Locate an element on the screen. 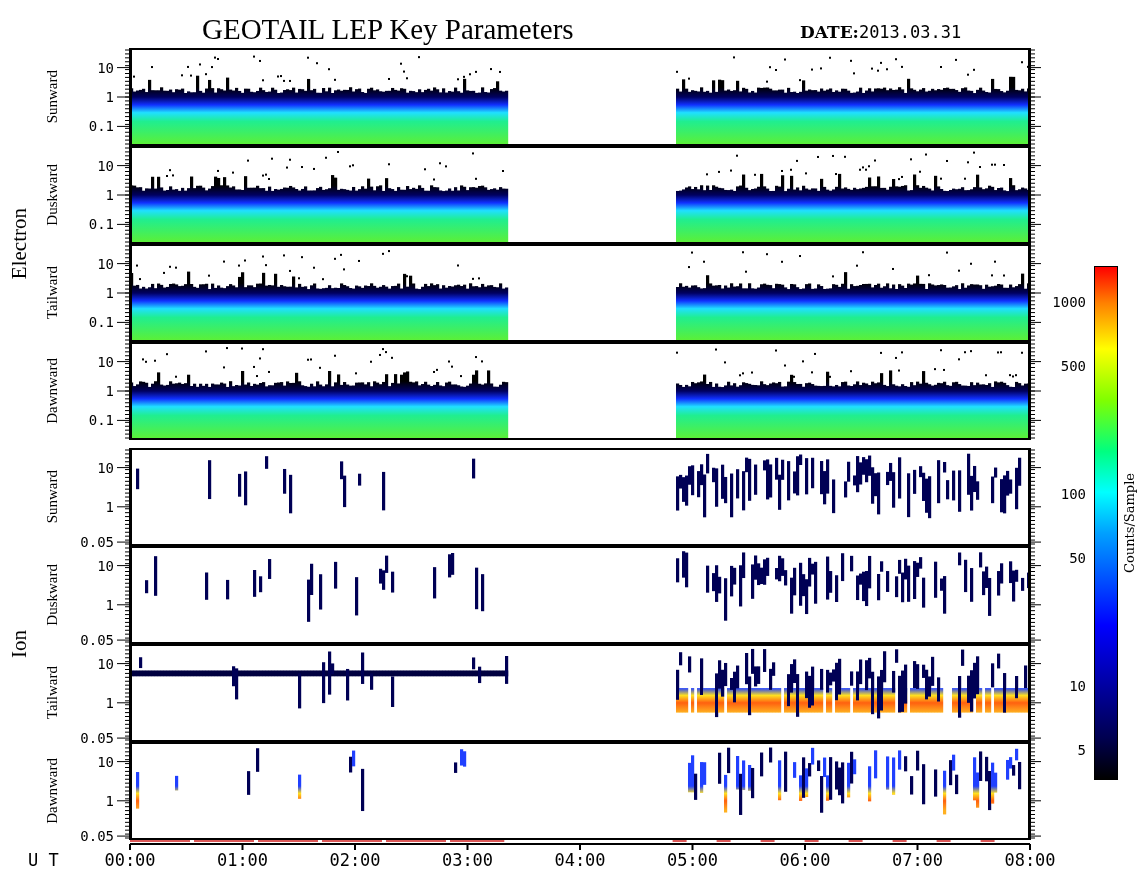  plot-title: GEOTAIL LEP Key Parameters is located at coordinates (388, 29).